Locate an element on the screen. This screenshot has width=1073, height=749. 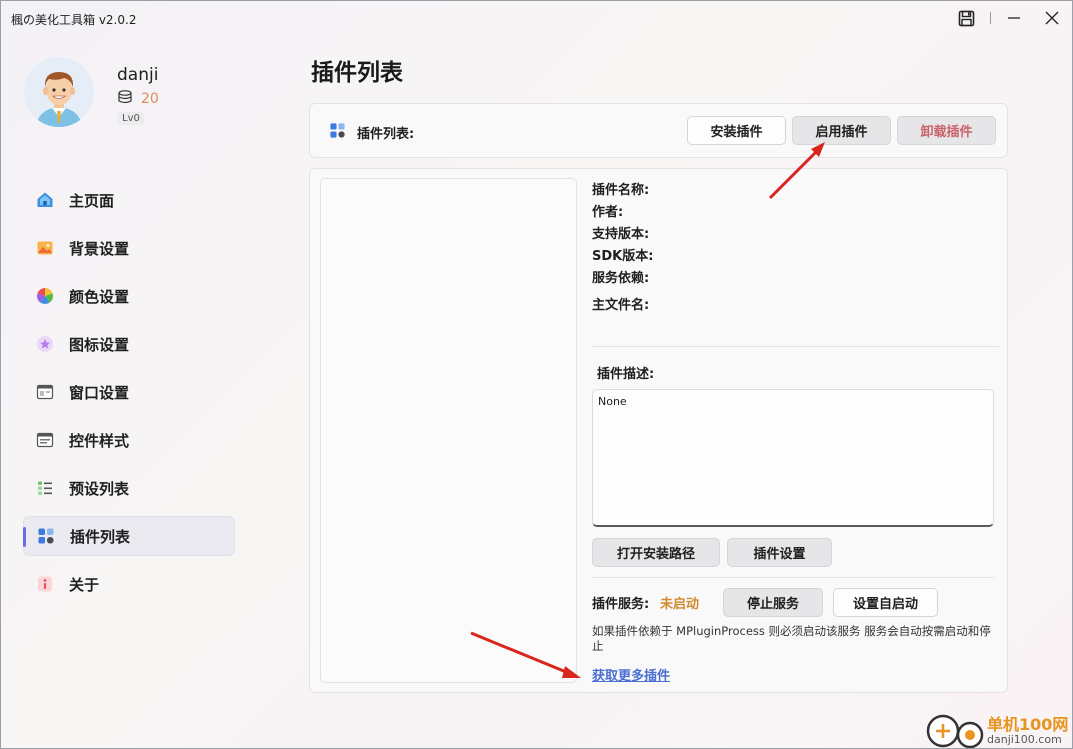
description-textbox: None is located at coordinates (793, 458).